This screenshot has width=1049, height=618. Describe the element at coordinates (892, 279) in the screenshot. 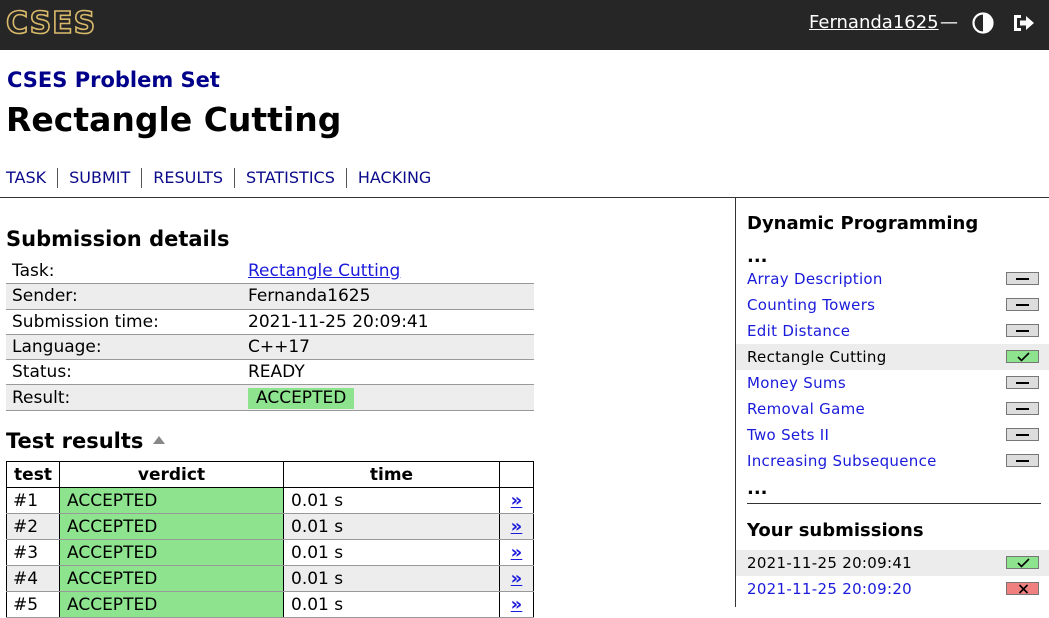

I see `sidebar-item-array-description: Array Description` at that location.